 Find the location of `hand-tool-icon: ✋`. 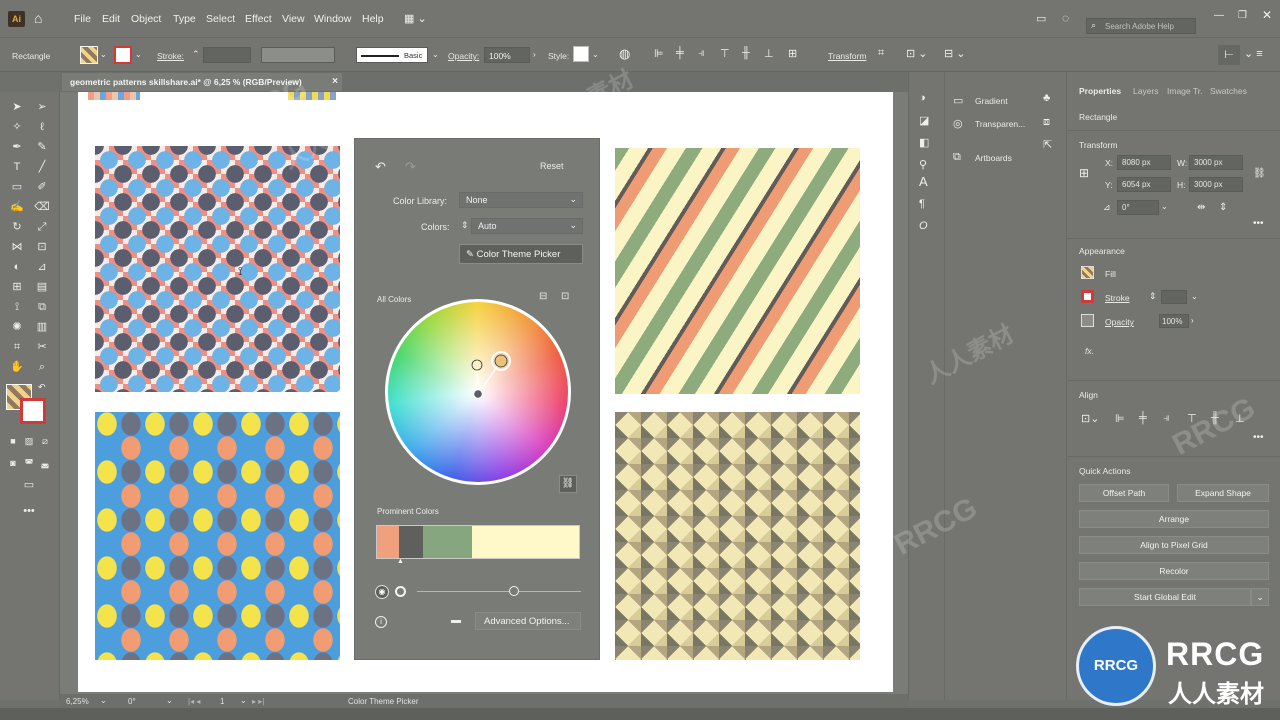

hand-tool-icon: ✋ is located at coordinates (17, 367).